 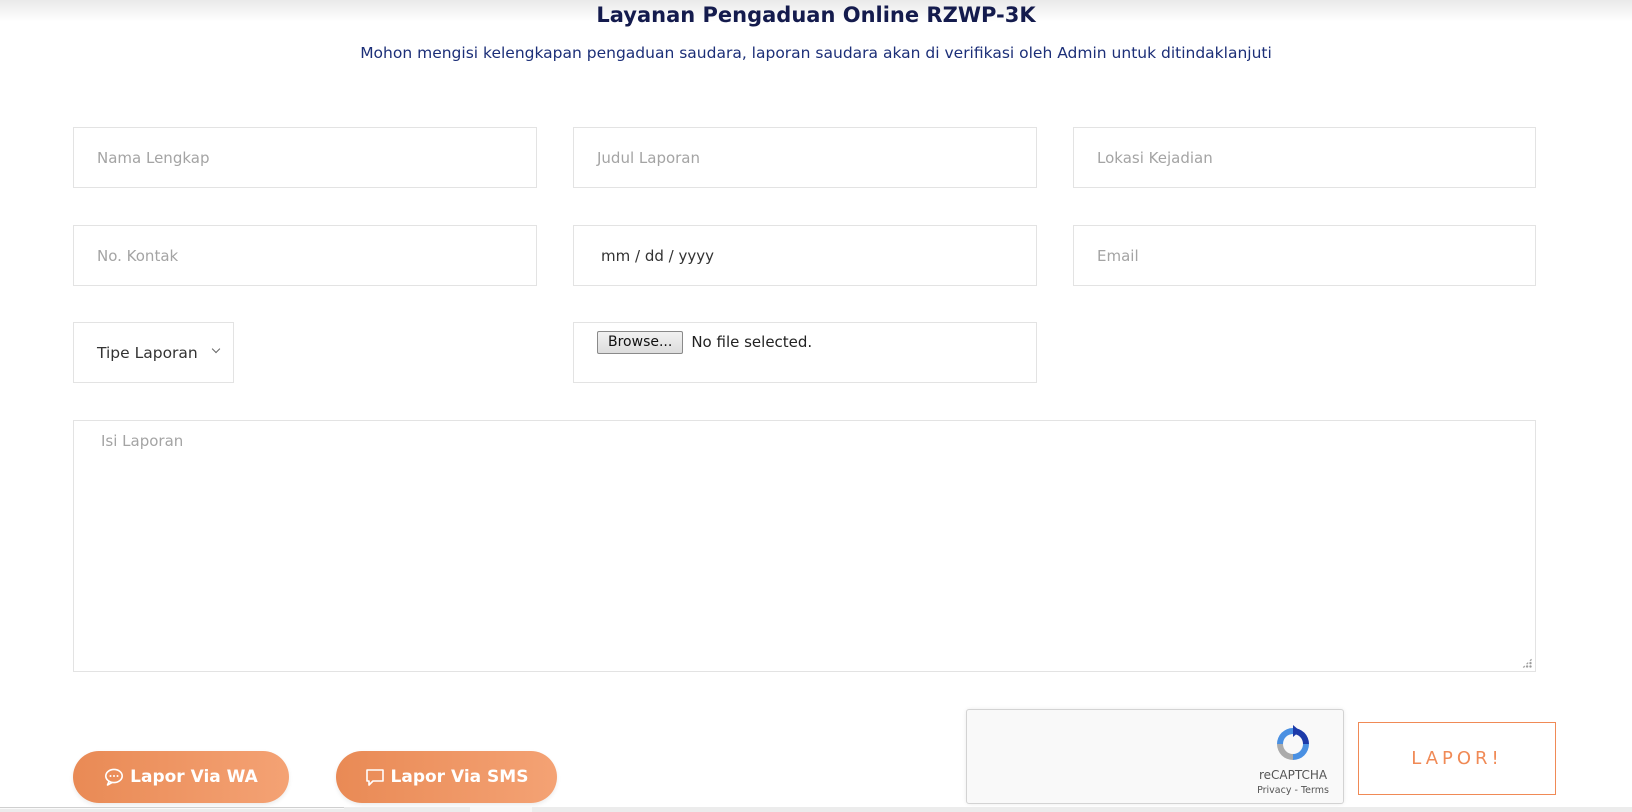 I want to click on isi-laporan-placeholder: Isi Laporan, so click(x=142, y=441).